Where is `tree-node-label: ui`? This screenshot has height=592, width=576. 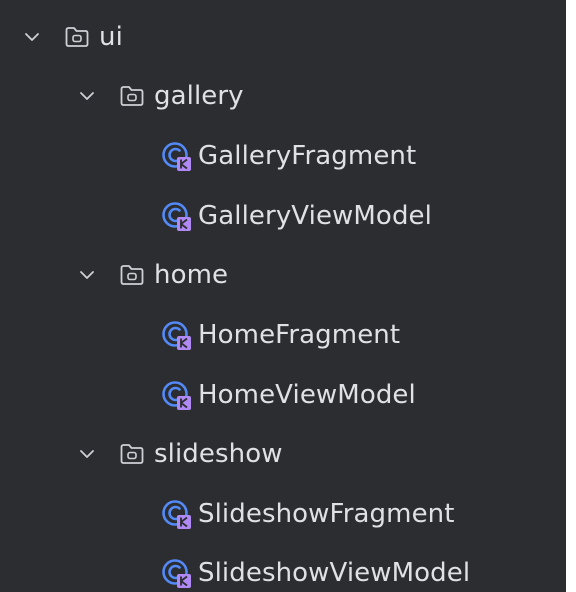 tree-node-label: ui is located at coordinates (111, 37).